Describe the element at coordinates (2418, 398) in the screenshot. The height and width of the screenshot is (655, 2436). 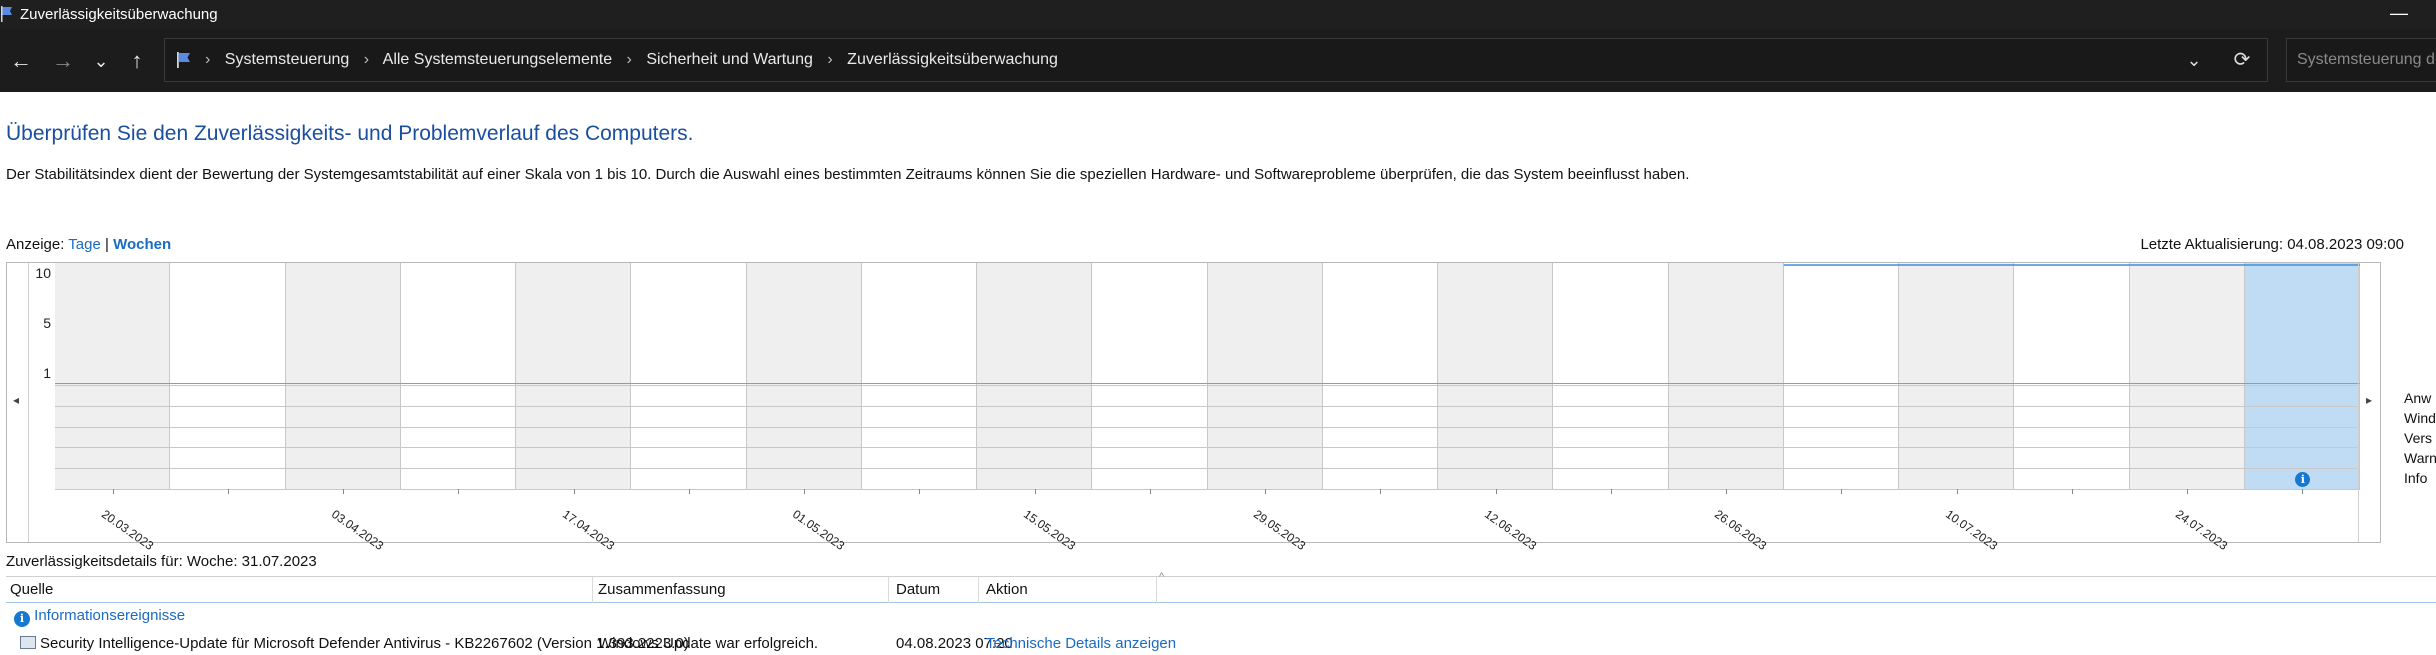
I see `legend-item: Anw` at that location.